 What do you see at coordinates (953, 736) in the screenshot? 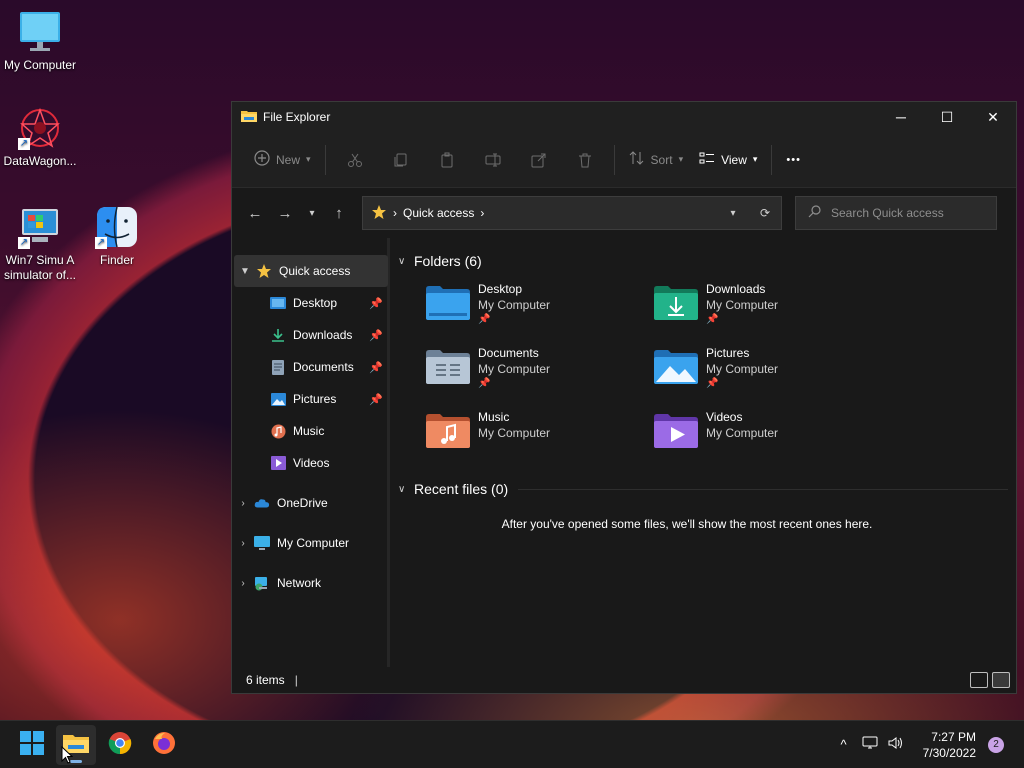
I see `clock-time: 7:27 PM` at bounding box center [953, 736].